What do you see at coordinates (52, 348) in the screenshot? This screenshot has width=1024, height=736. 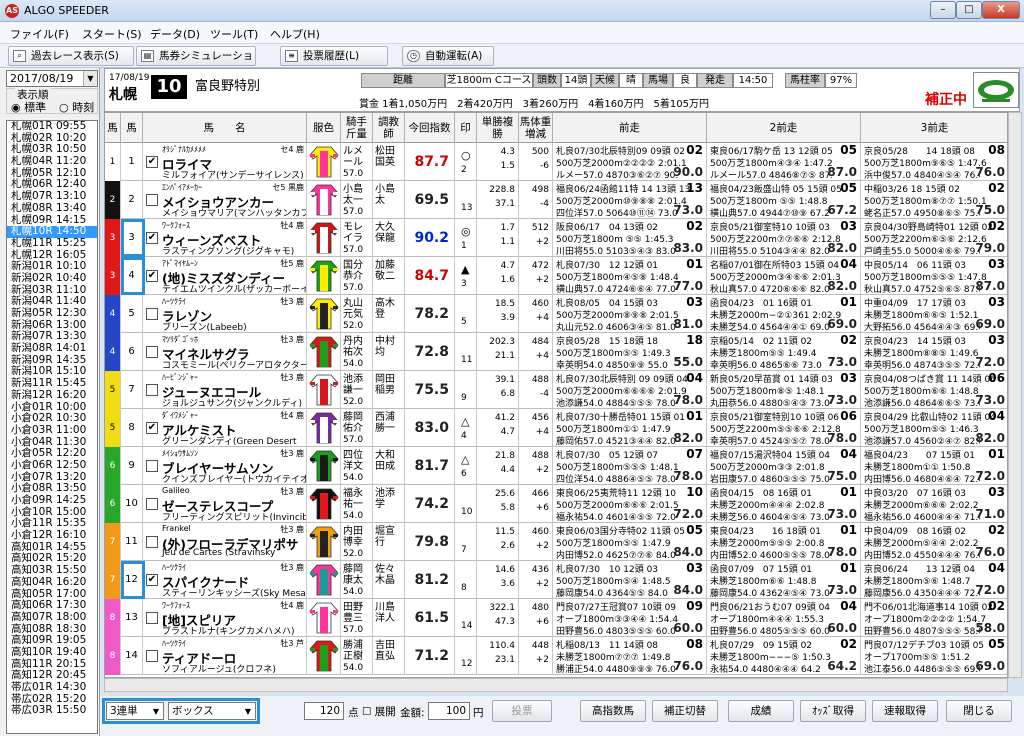 I see `race-list-item: 新潟08R 14:01` at bounding box center [52, 348].